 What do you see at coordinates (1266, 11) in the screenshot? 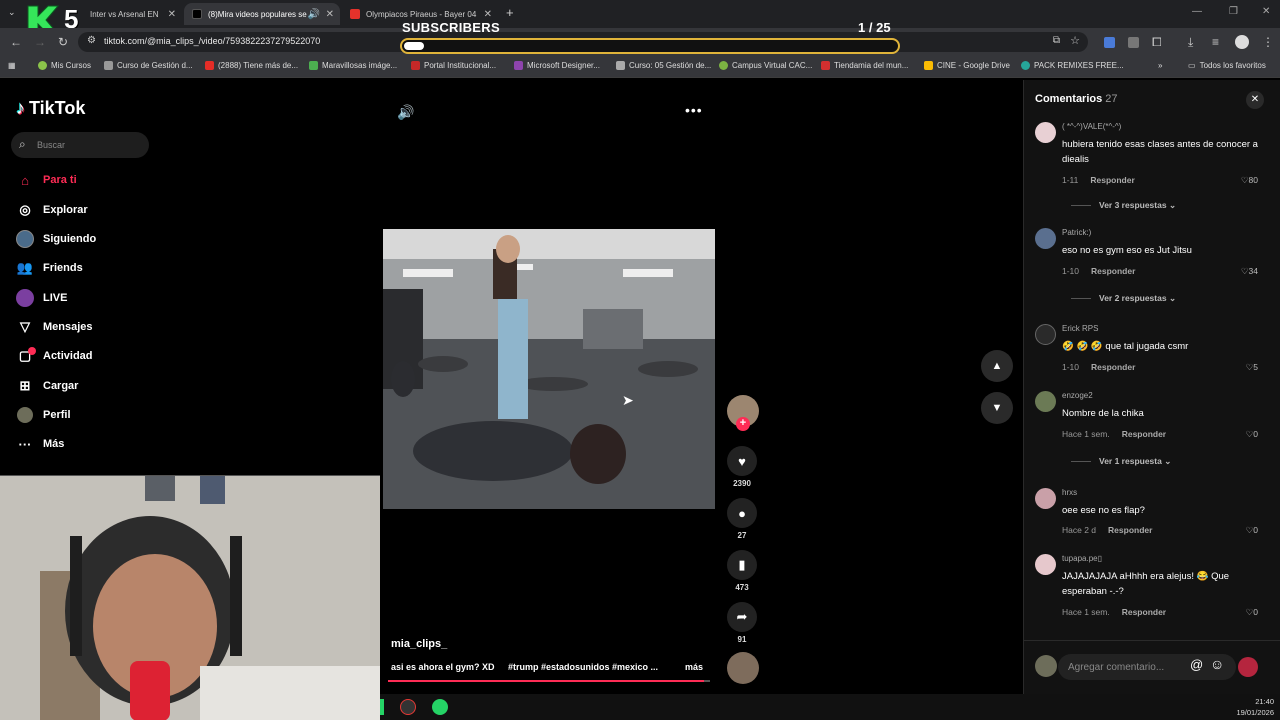
I see `window-close-icon: ✕` at bounding box center [1266, 11].